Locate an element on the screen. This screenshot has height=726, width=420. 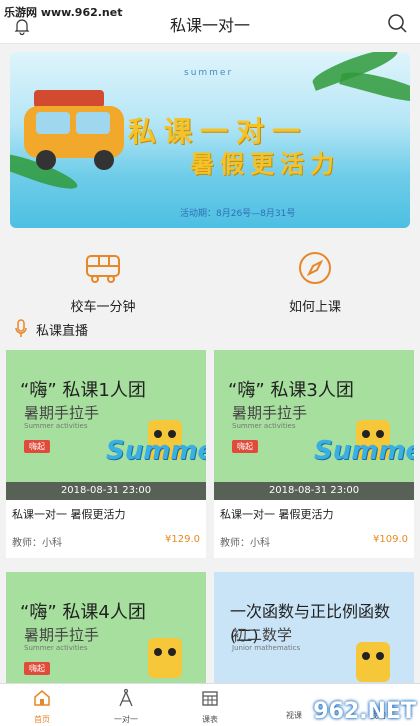
calendar-icon is located at coordinates (210, 698).